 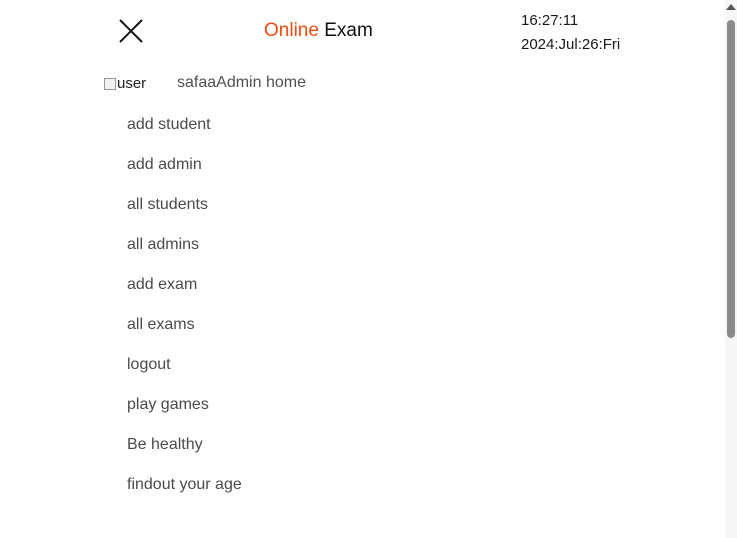 I want to click on clock-date: 2024:Jul:26:Fri, so click(x=571, y=44).